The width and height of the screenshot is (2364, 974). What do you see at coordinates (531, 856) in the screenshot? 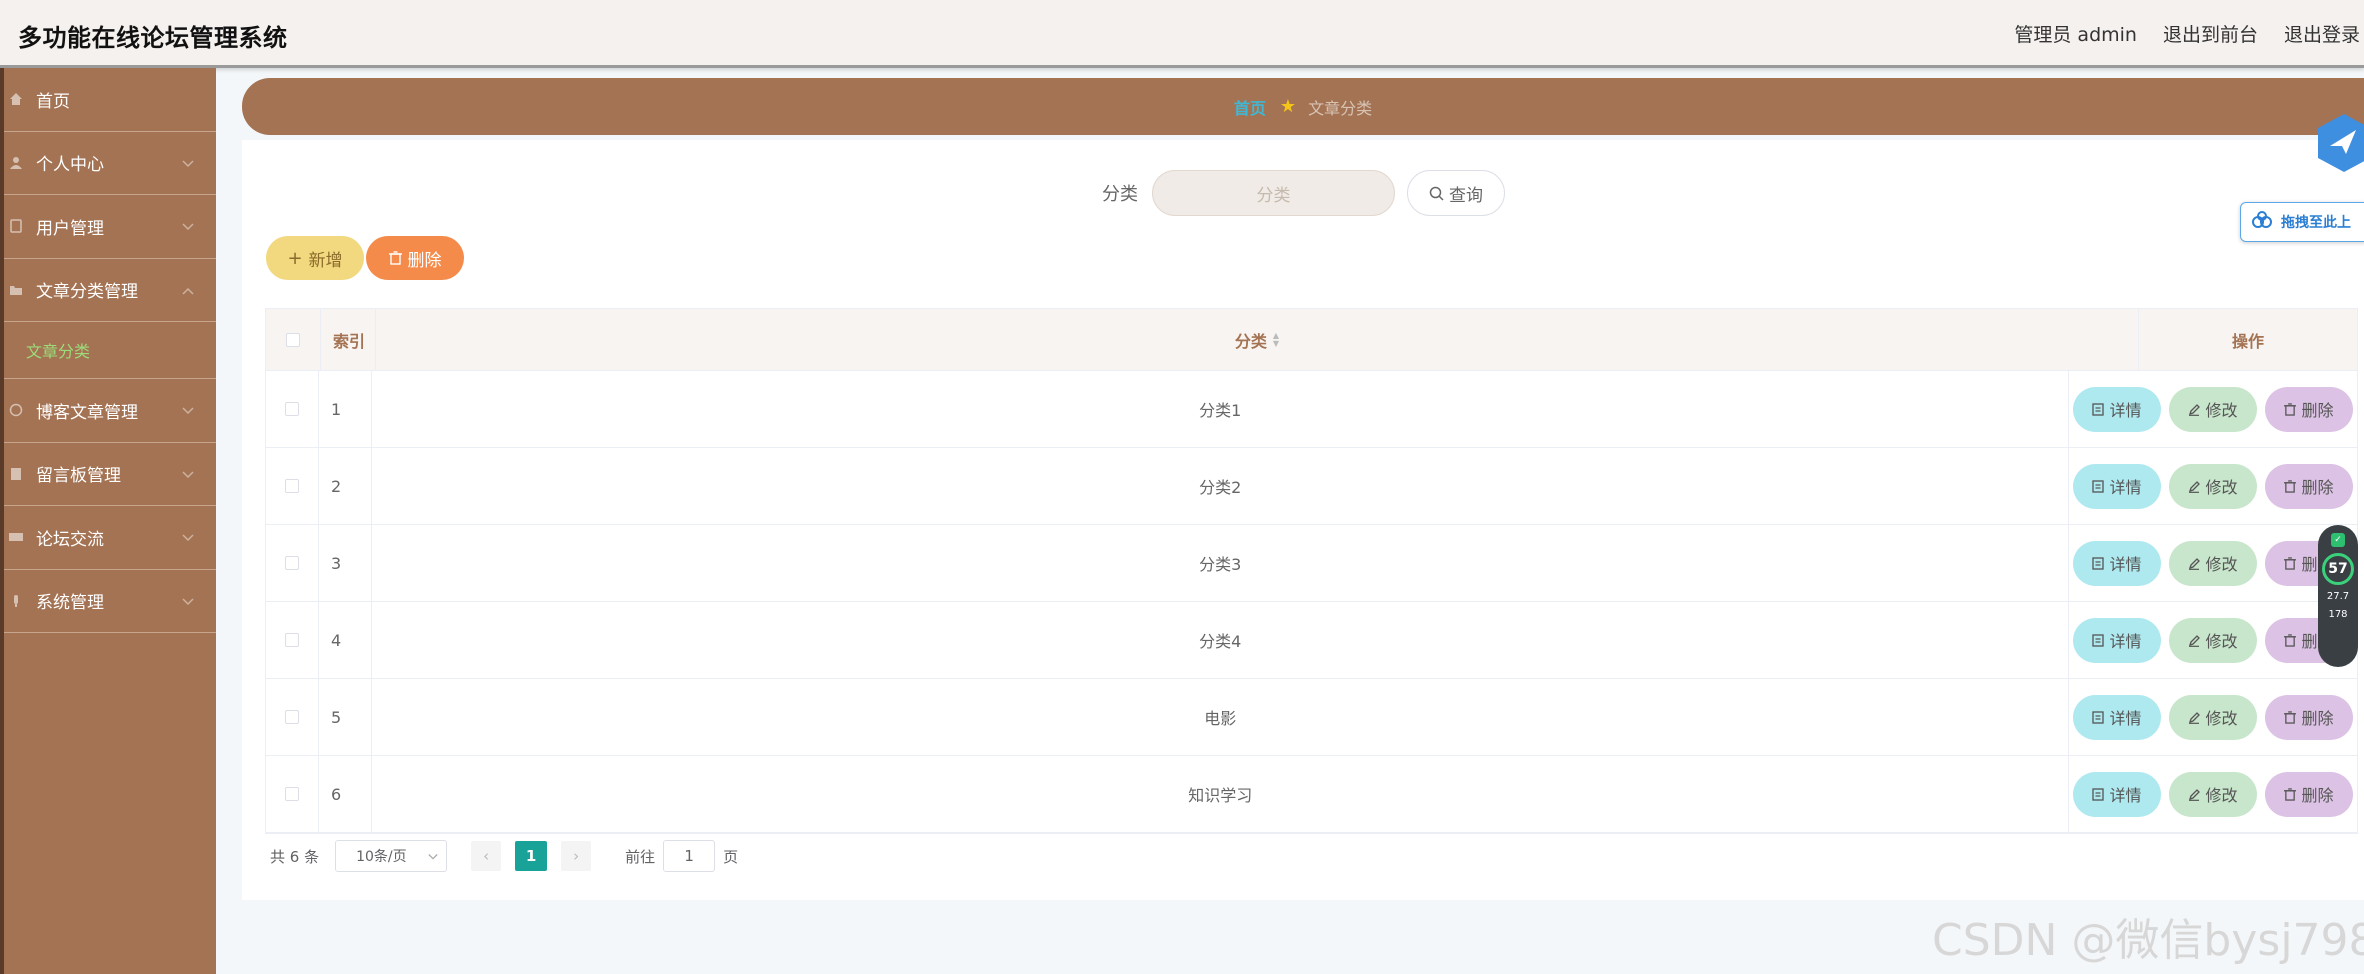
I see `page-number-current: 1` at bounding box center [531, 856].